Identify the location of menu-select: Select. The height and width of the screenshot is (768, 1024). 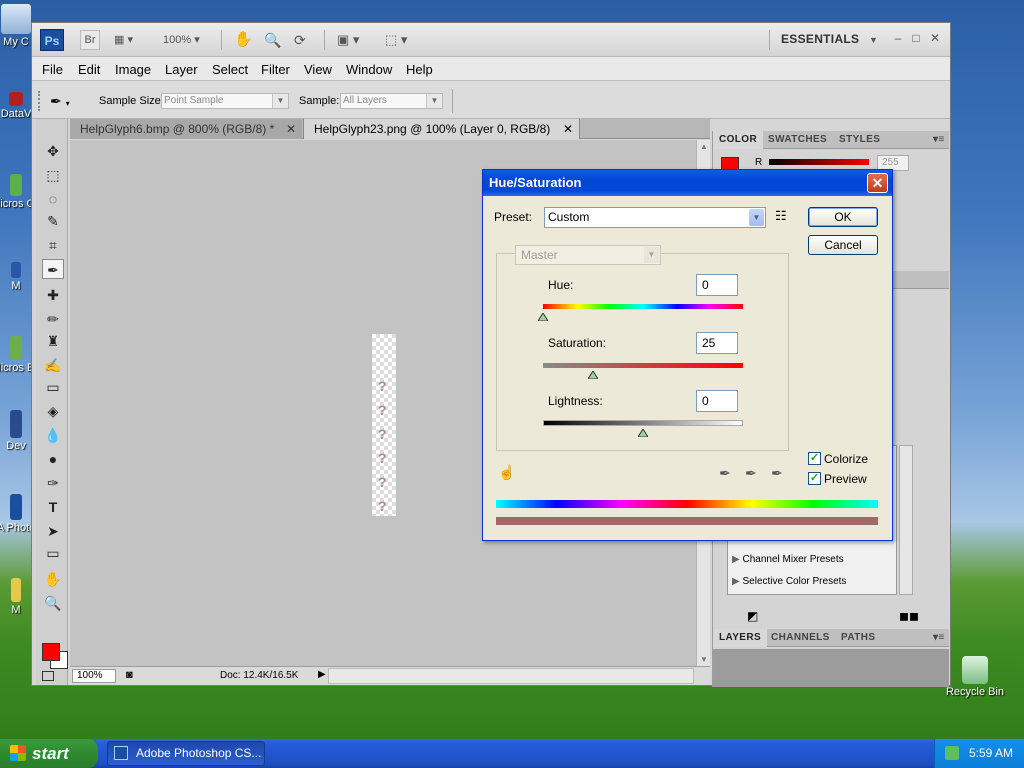
(230, 69).